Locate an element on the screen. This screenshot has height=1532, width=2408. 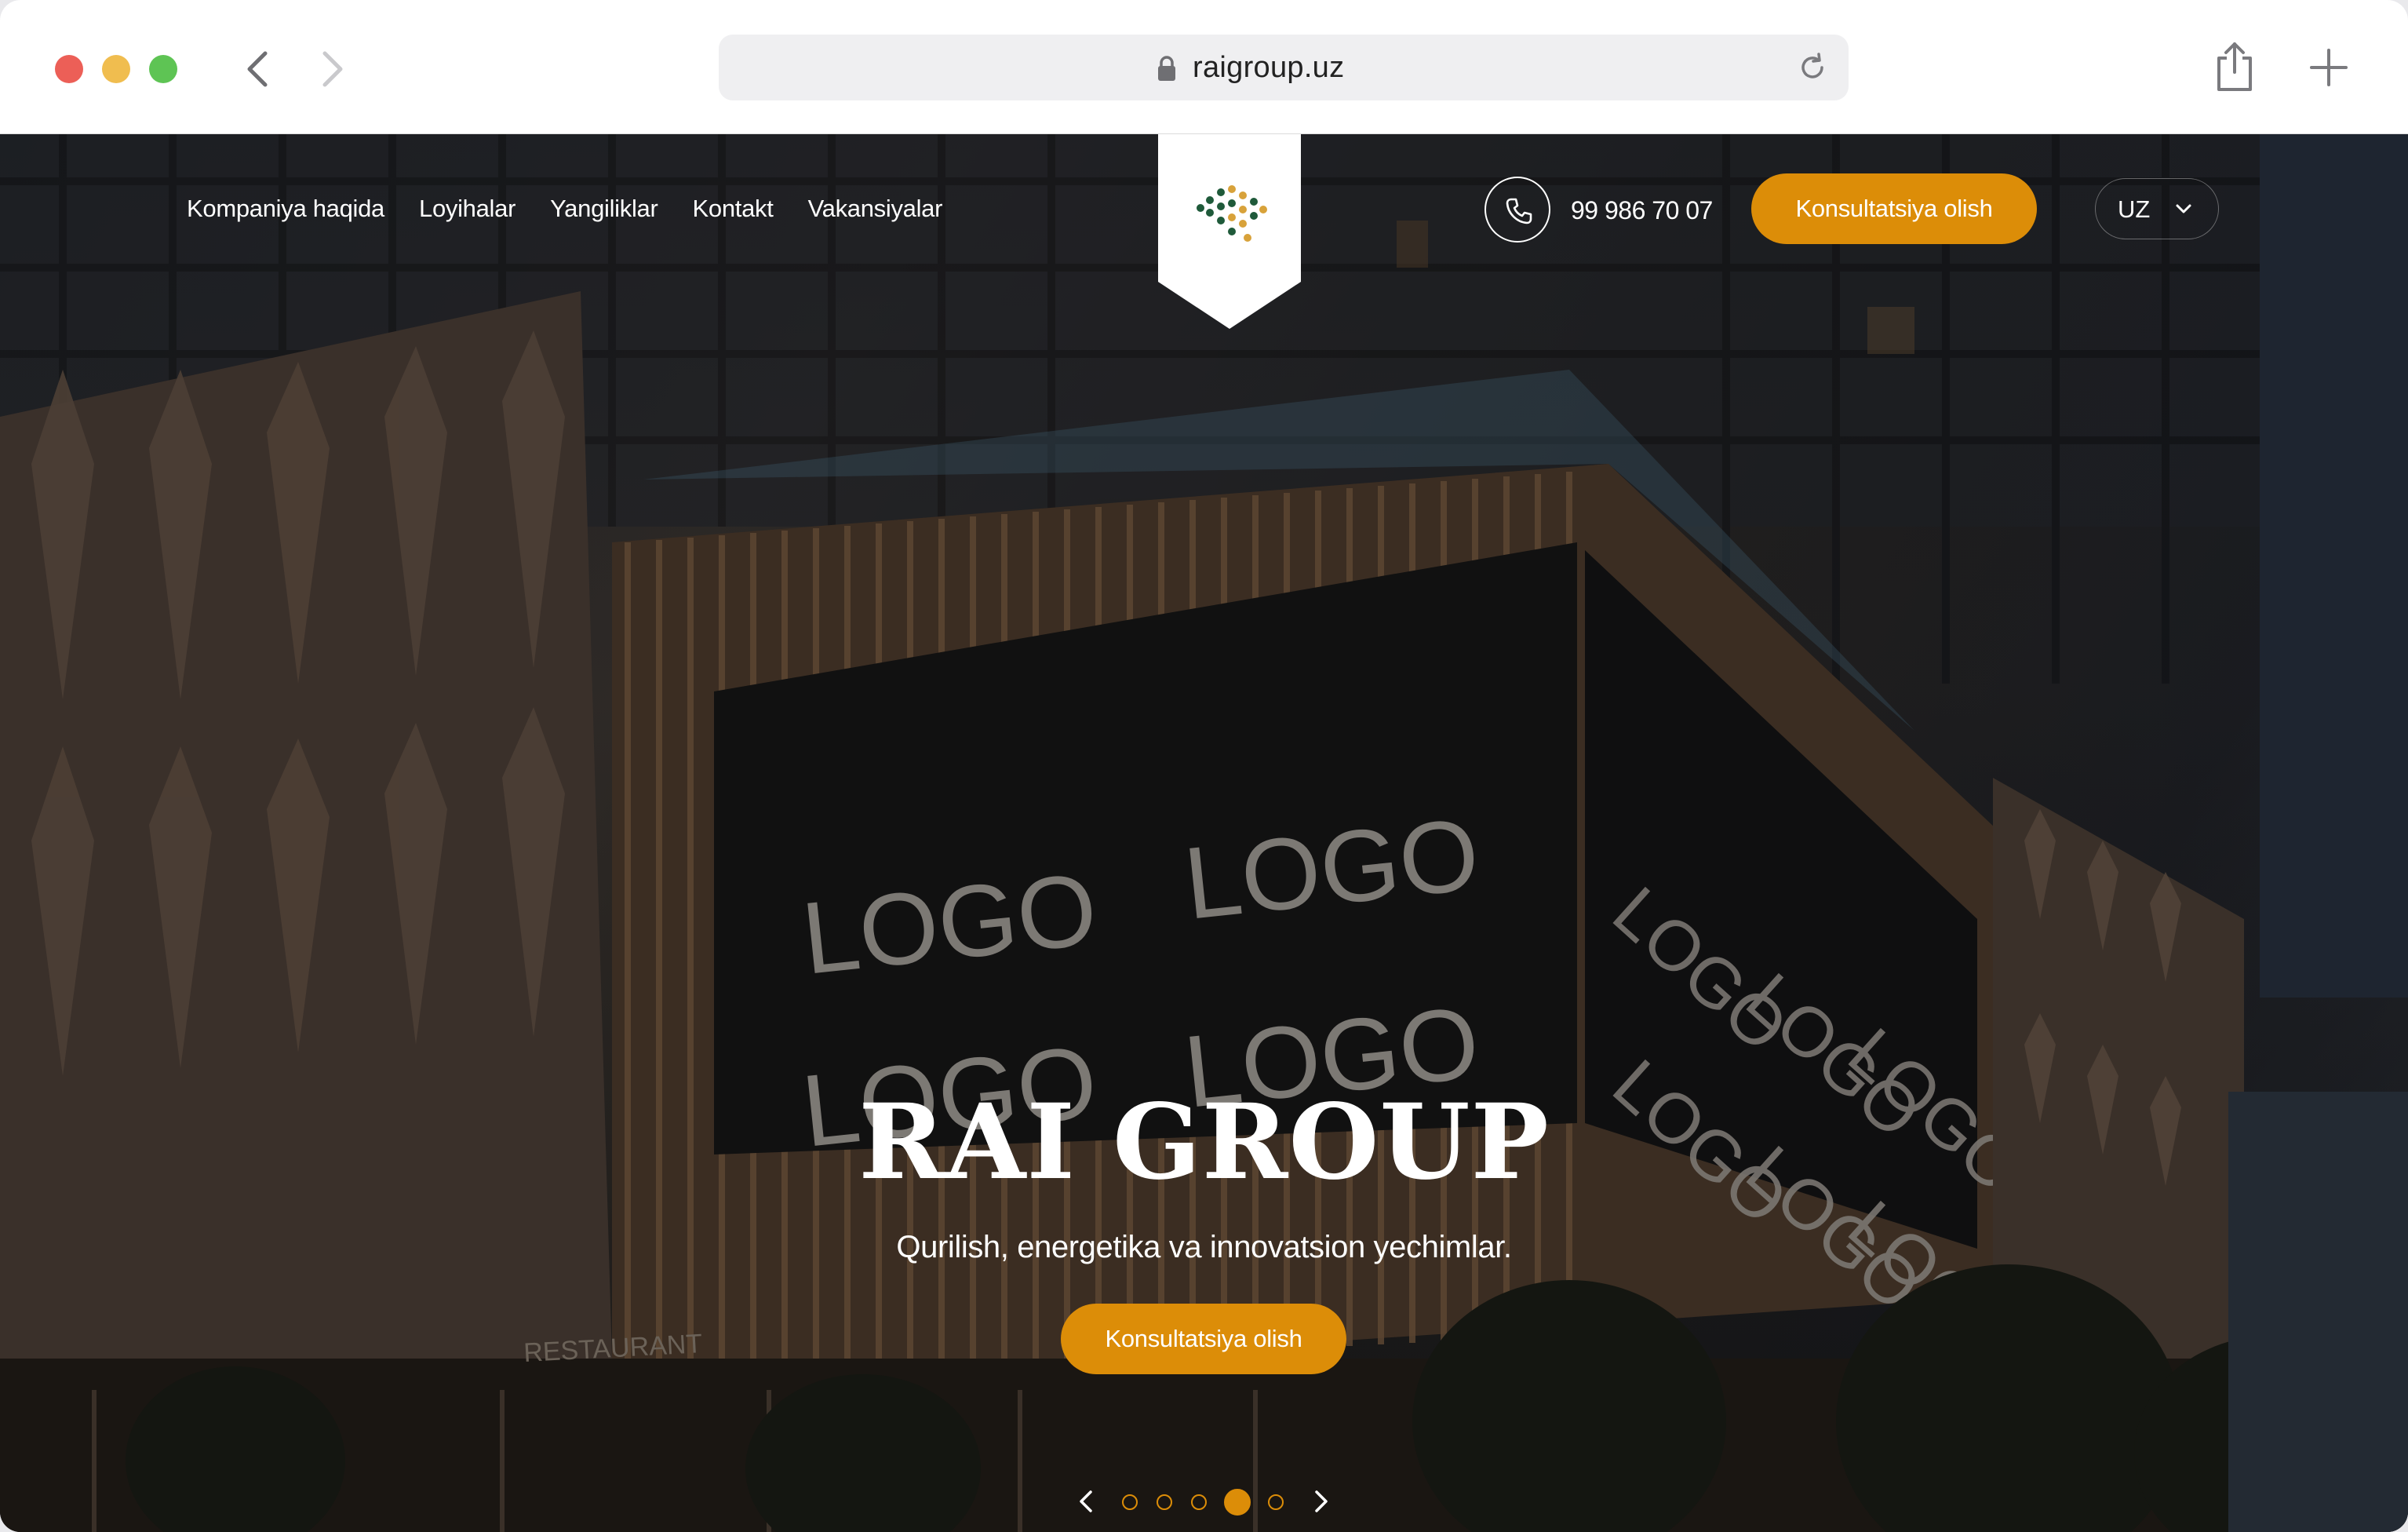
forward-icon is located at coordinates (331, 69).